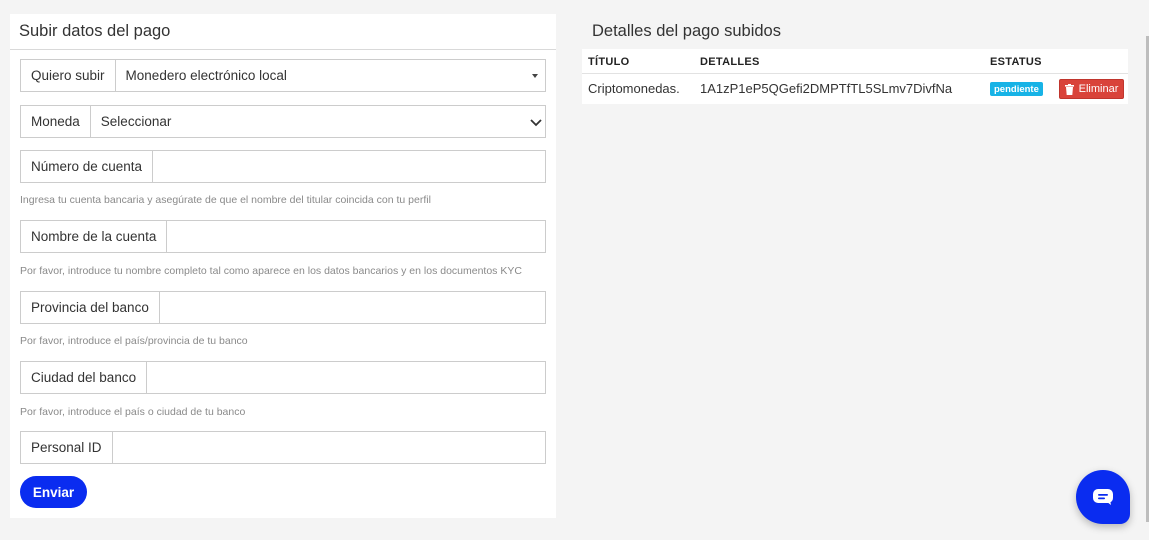  I want to click on bank-city-field: Ciudad del banco, so click(283, 377).